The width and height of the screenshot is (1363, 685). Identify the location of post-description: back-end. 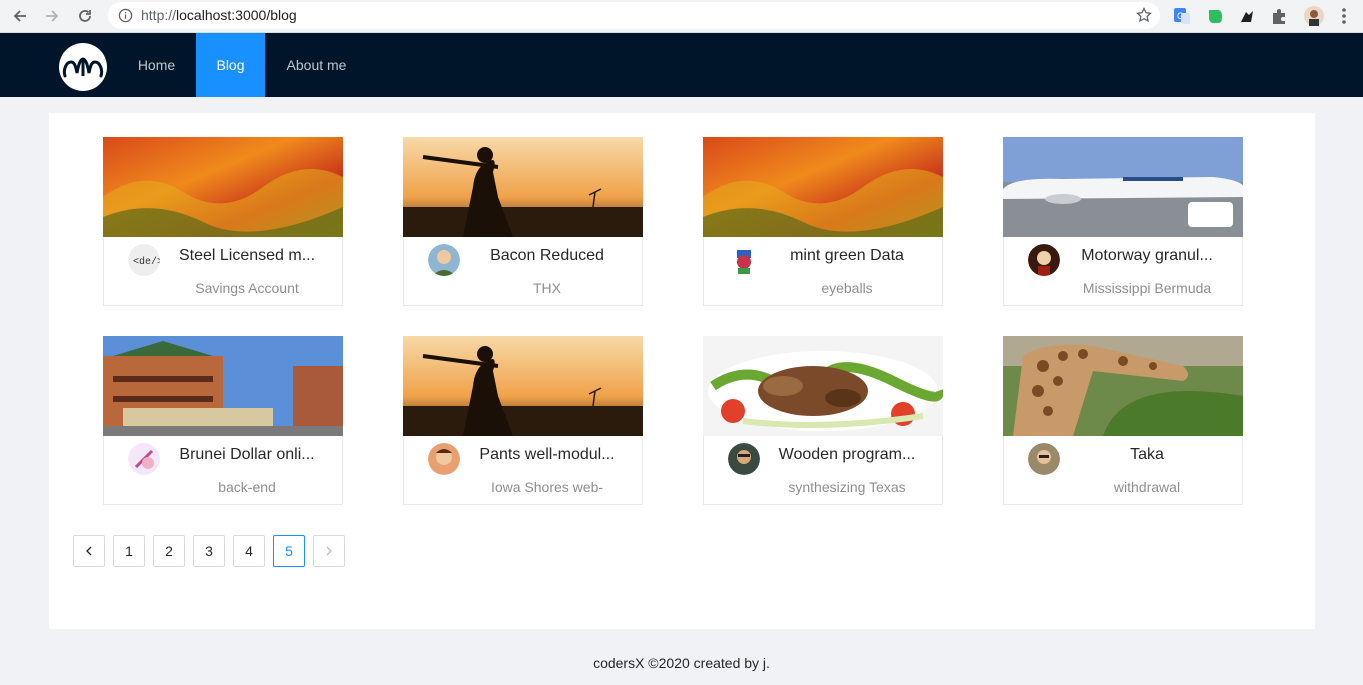
(247, 487).